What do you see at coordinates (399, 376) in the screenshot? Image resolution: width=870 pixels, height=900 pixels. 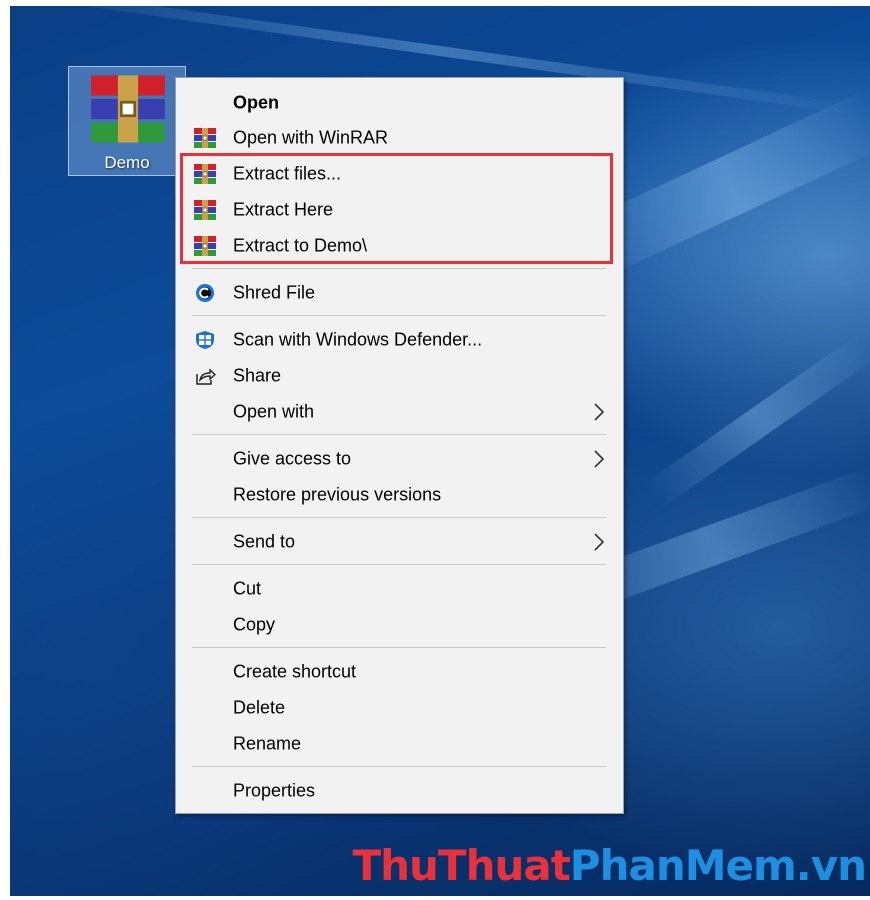 I see `menu-item-share: Share` at bounding box center [399, 376].